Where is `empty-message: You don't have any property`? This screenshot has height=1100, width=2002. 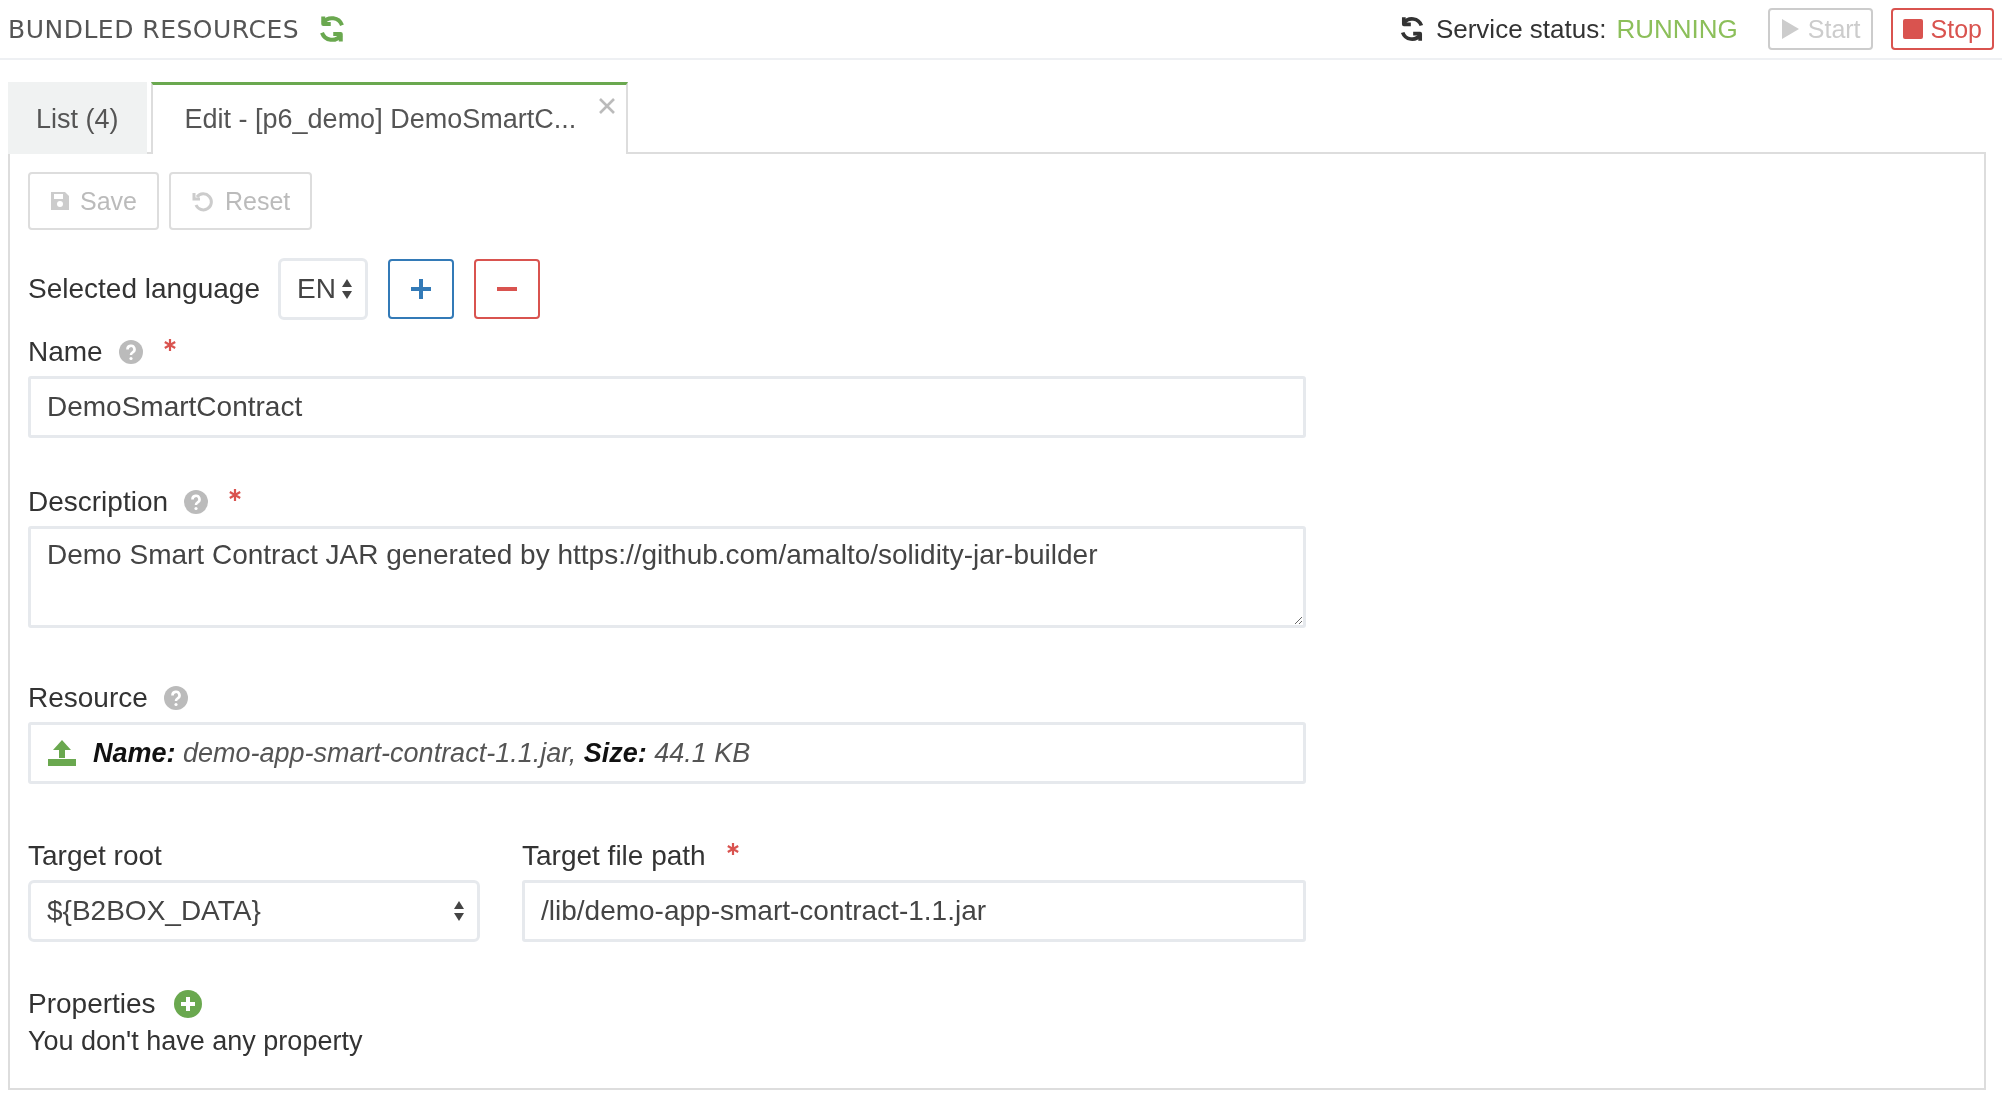 empty-message: You don't have any property is located at coordinates (196, 1041).